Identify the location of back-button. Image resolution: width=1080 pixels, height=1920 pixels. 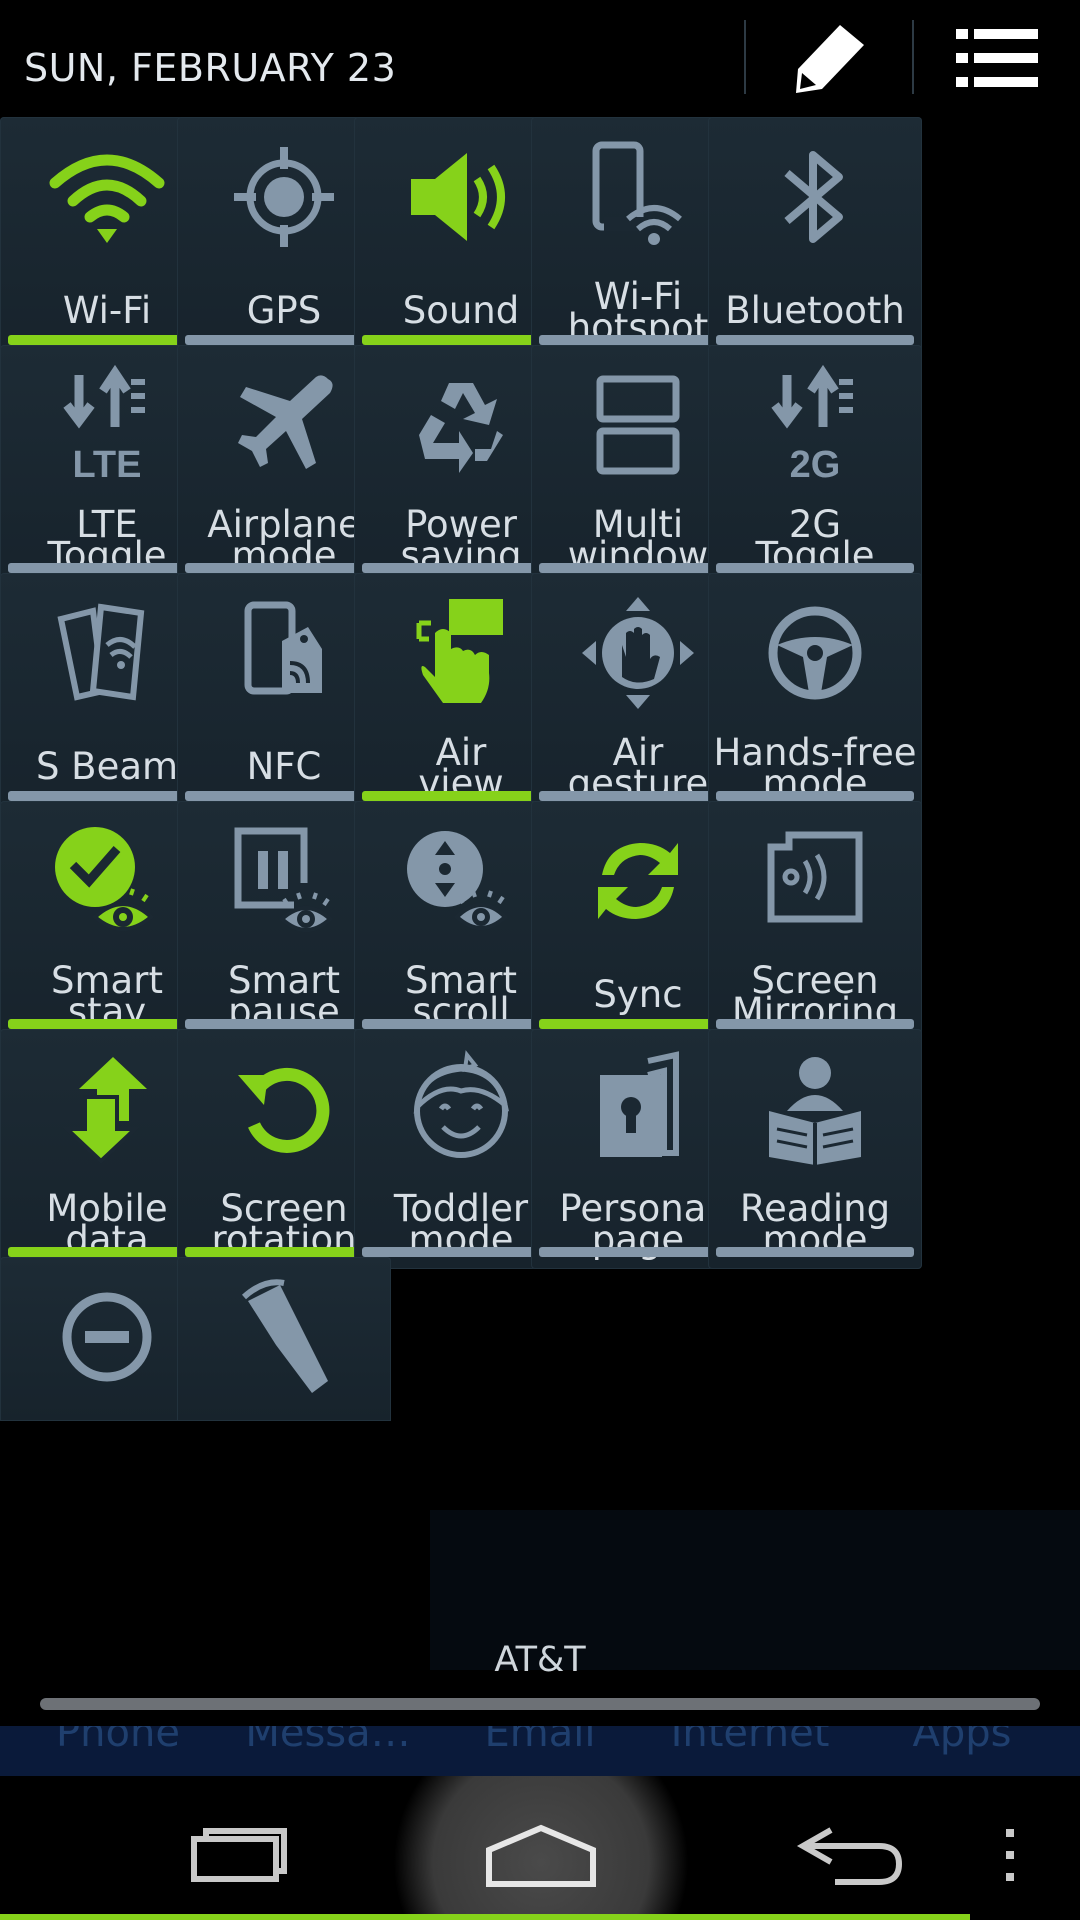
(850, 1855).